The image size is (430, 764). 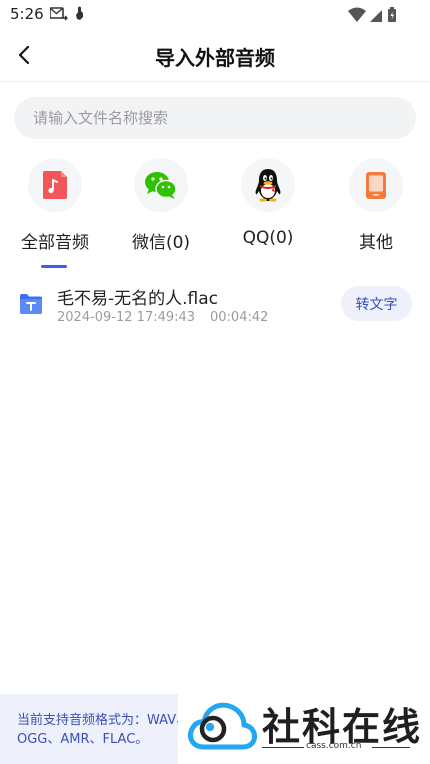 What do you see at coordinates (376, 303) in the screenshot?
I see `convert-to-text-button: 转文字` at bounding box center [376, 303].